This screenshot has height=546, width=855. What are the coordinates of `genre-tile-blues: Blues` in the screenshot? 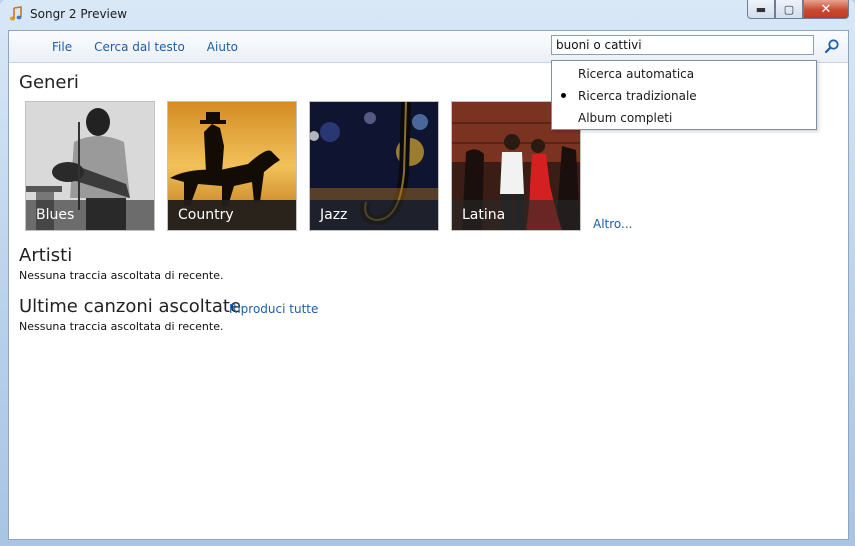 It's located at (90, 166).